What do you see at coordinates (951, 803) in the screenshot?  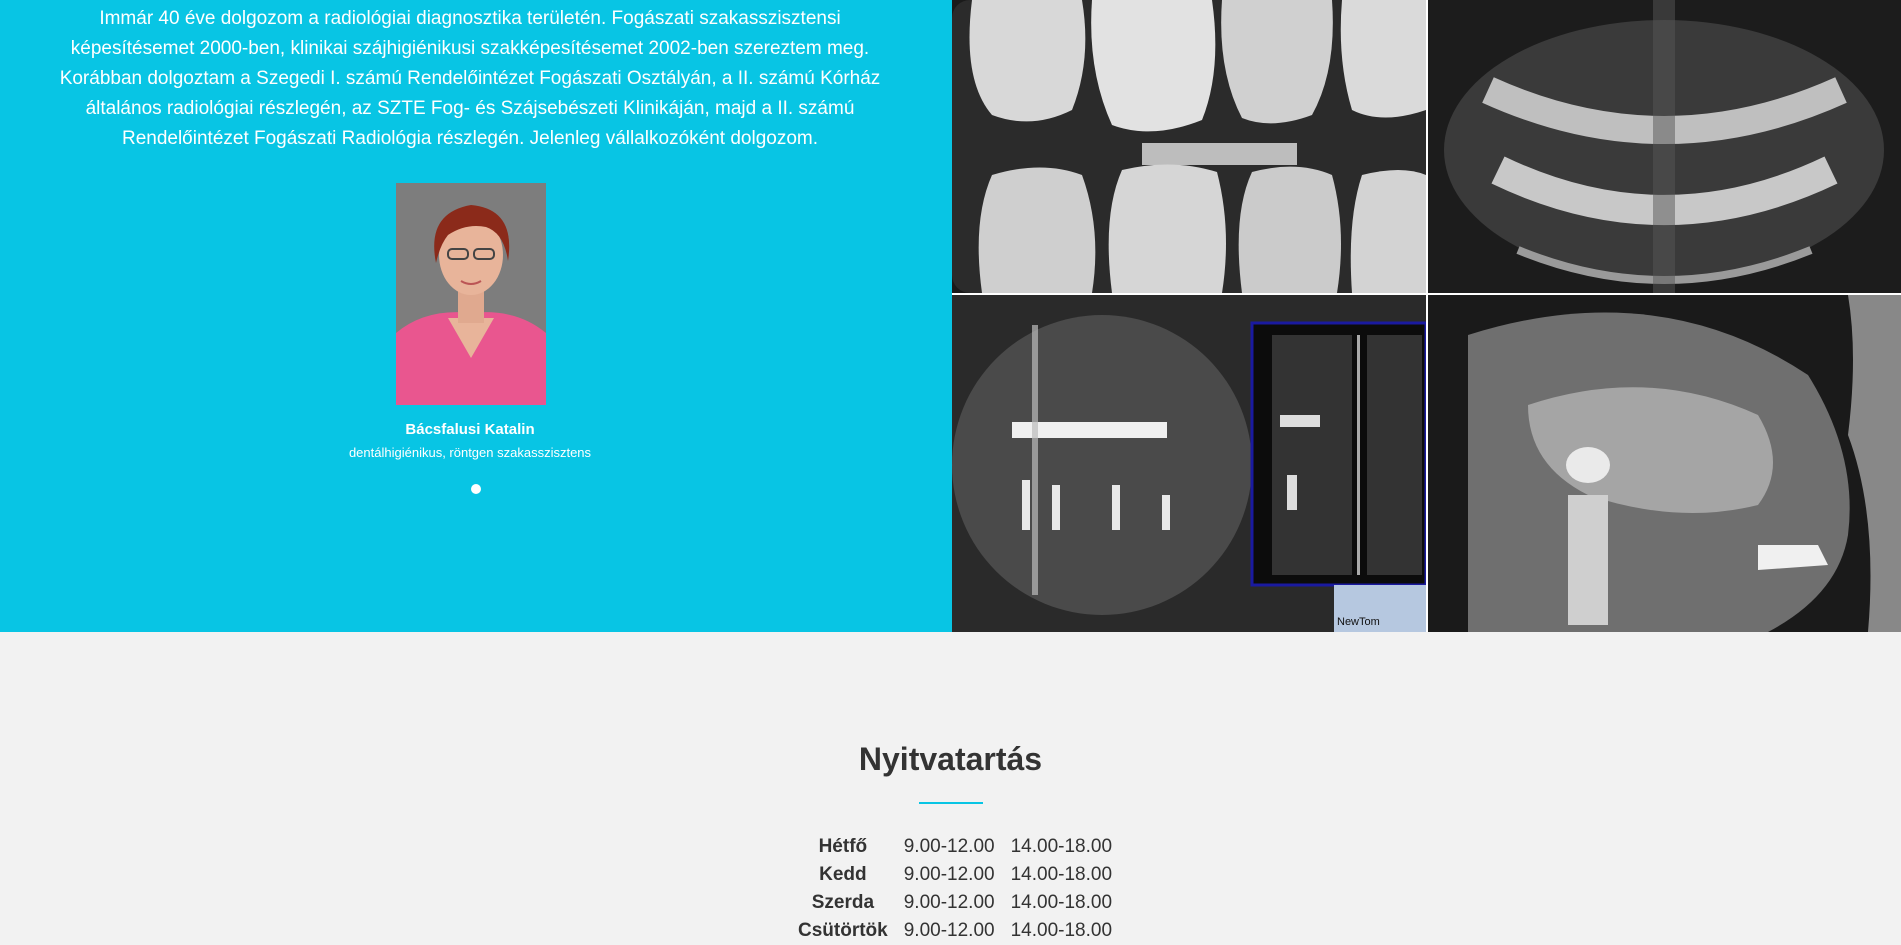 I see `title-underline` at bounding box center [951, 803].